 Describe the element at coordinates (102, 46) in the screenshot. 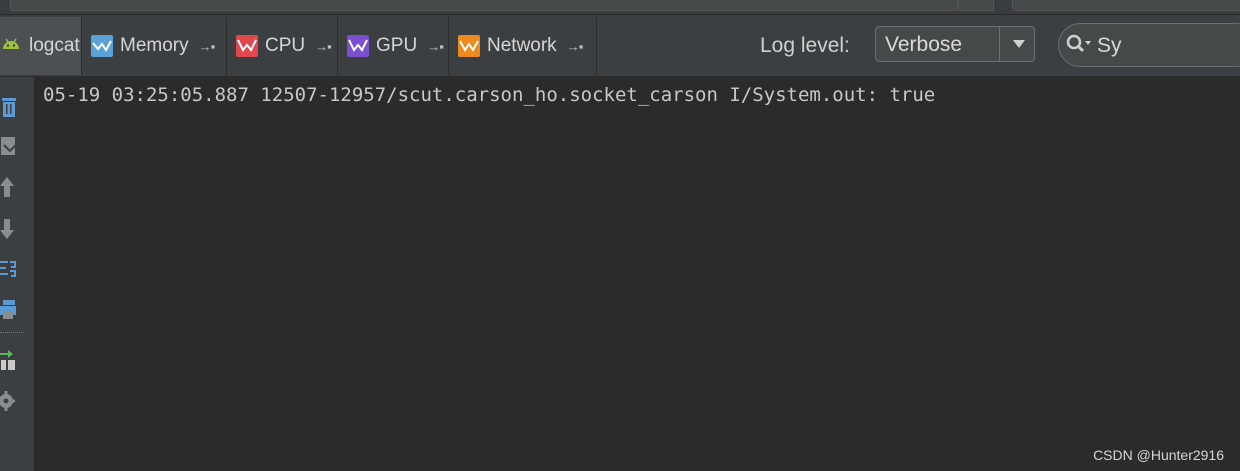

I see `memory-monitor-icon` at that location.